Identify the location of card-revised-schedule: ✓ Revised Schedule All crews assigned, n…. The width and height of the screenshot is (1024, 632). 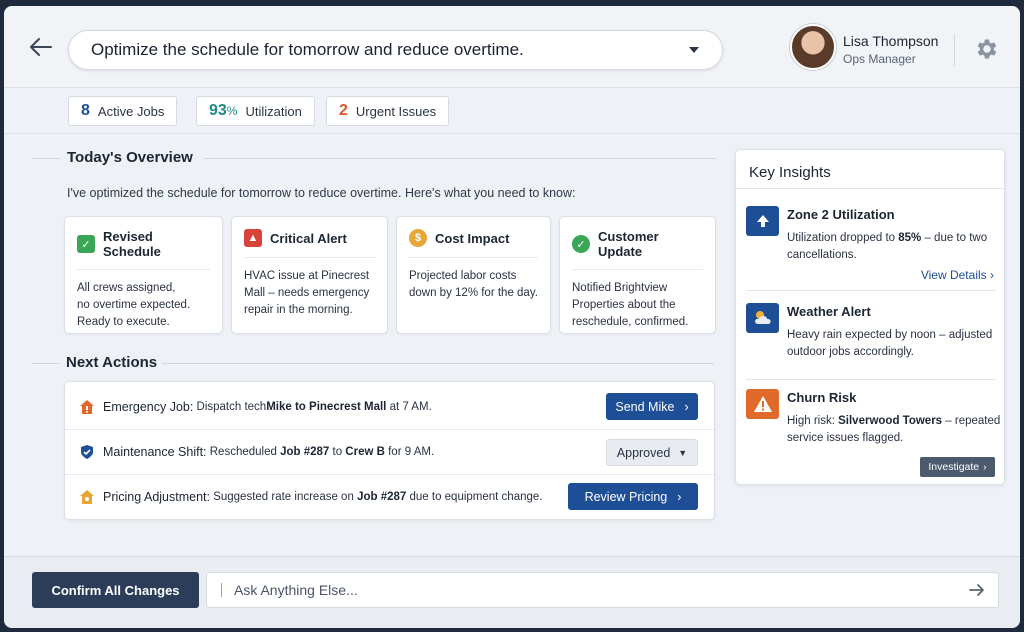
(143, 275).